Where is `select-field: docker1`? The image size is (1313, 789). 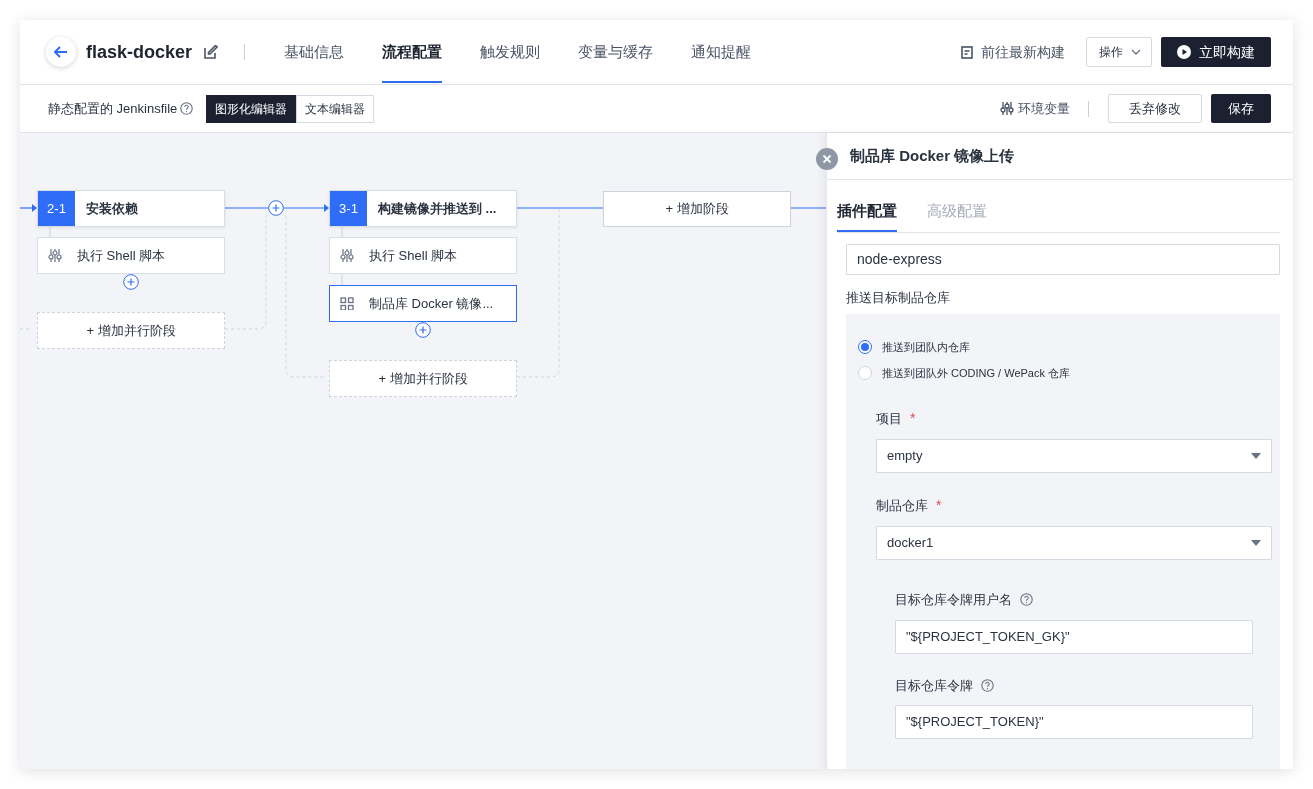
select-field: docker1 is located at coordinates (1074, 543).